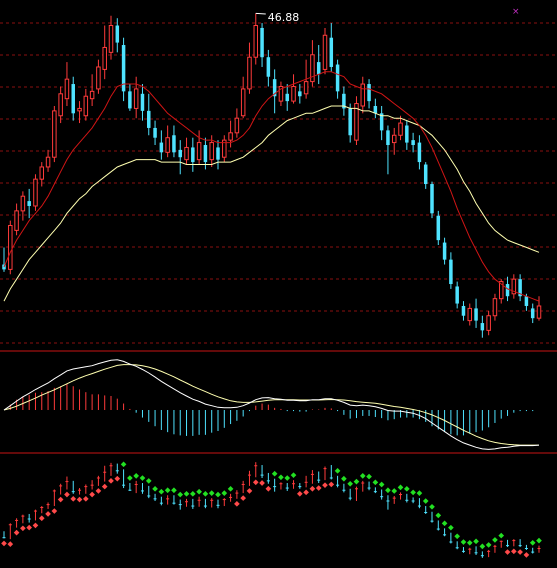 Image resolution: width=557 pixels, height=568 pixels. I want to click on corner-x-icon: ×, so click(516, 12).